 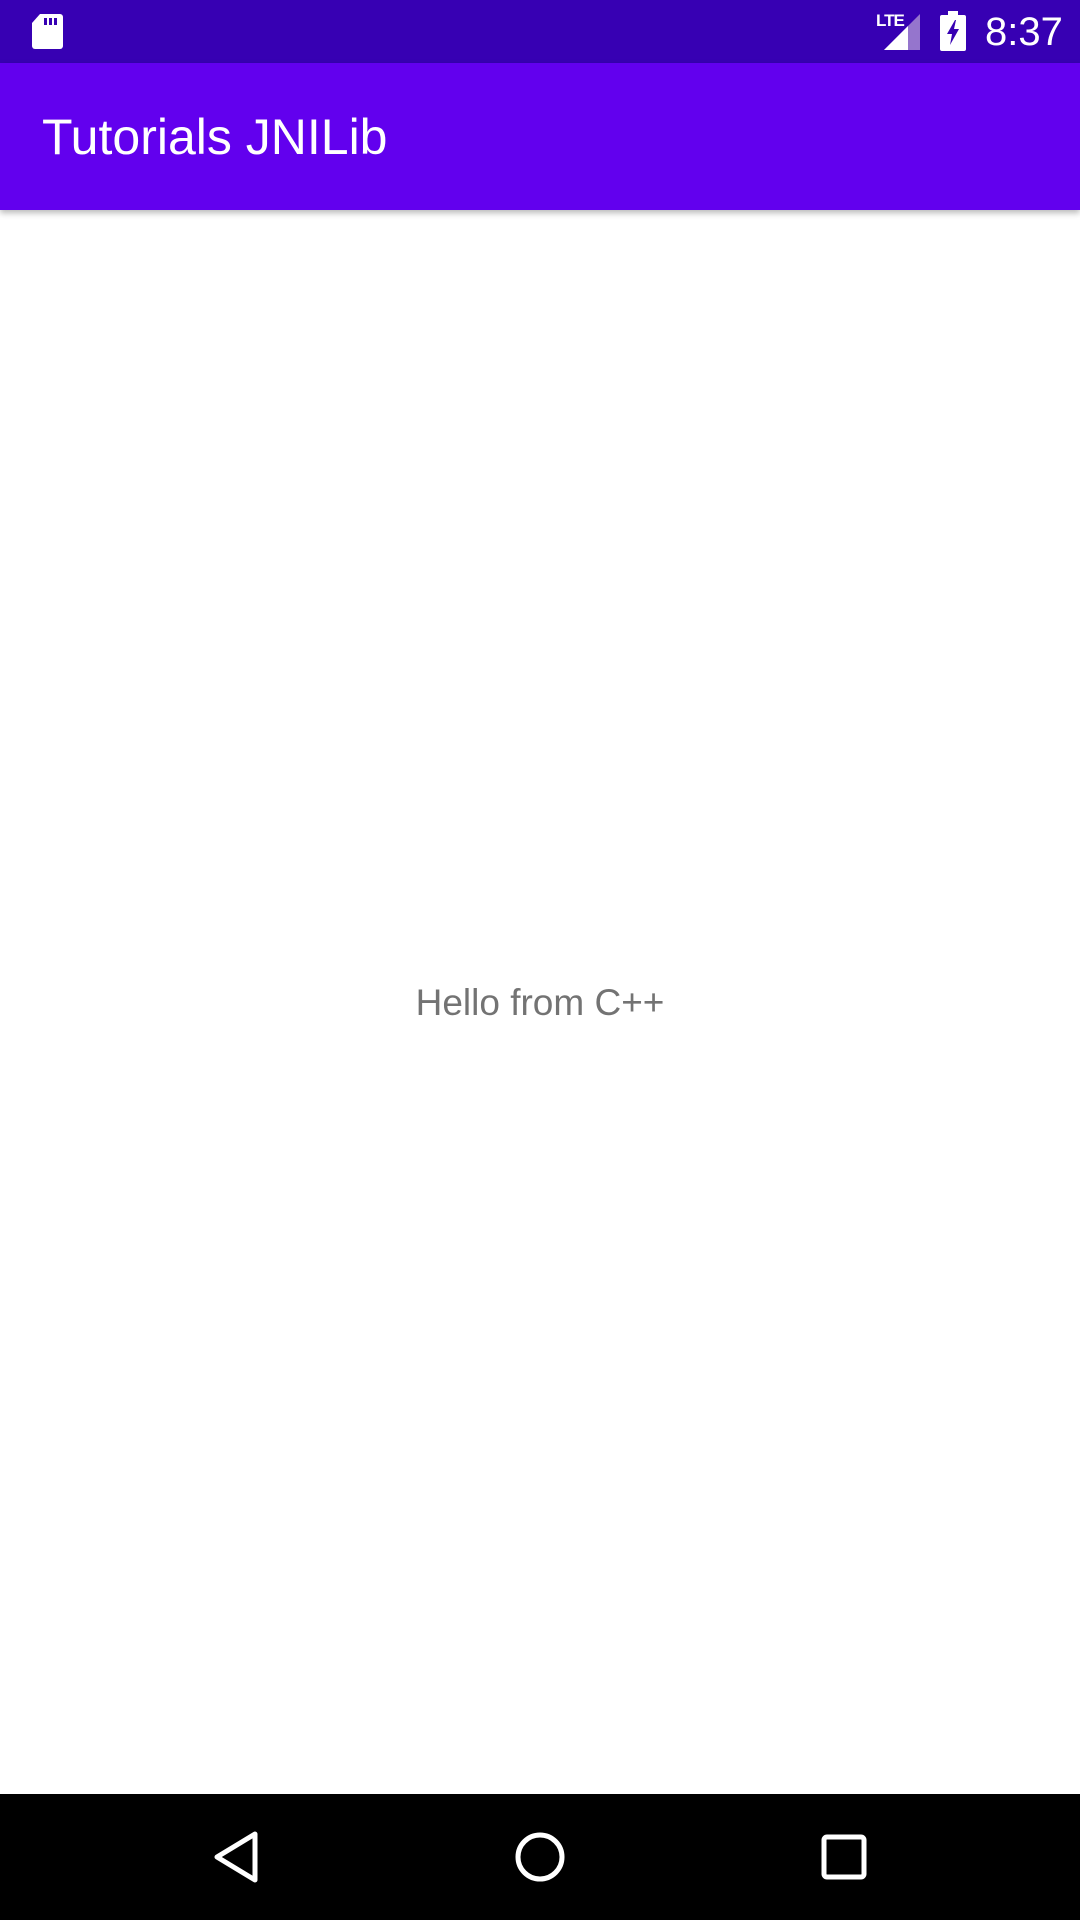 What do you see at coordinates (47, 31) in the screenshot?
I see `sd-card-icon` at bounding box center [47, 31].